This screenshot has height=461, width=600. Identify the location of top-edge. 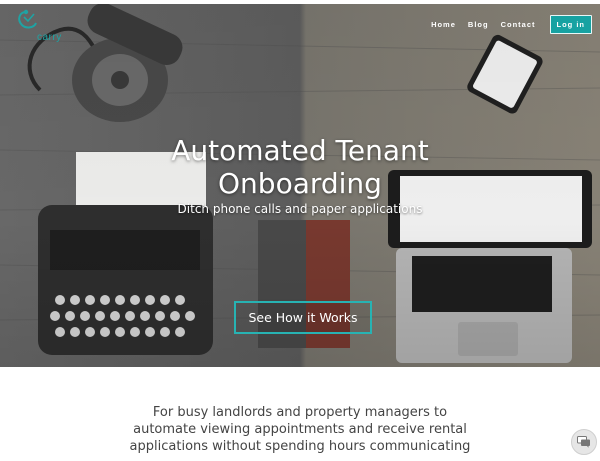
(300, 2).